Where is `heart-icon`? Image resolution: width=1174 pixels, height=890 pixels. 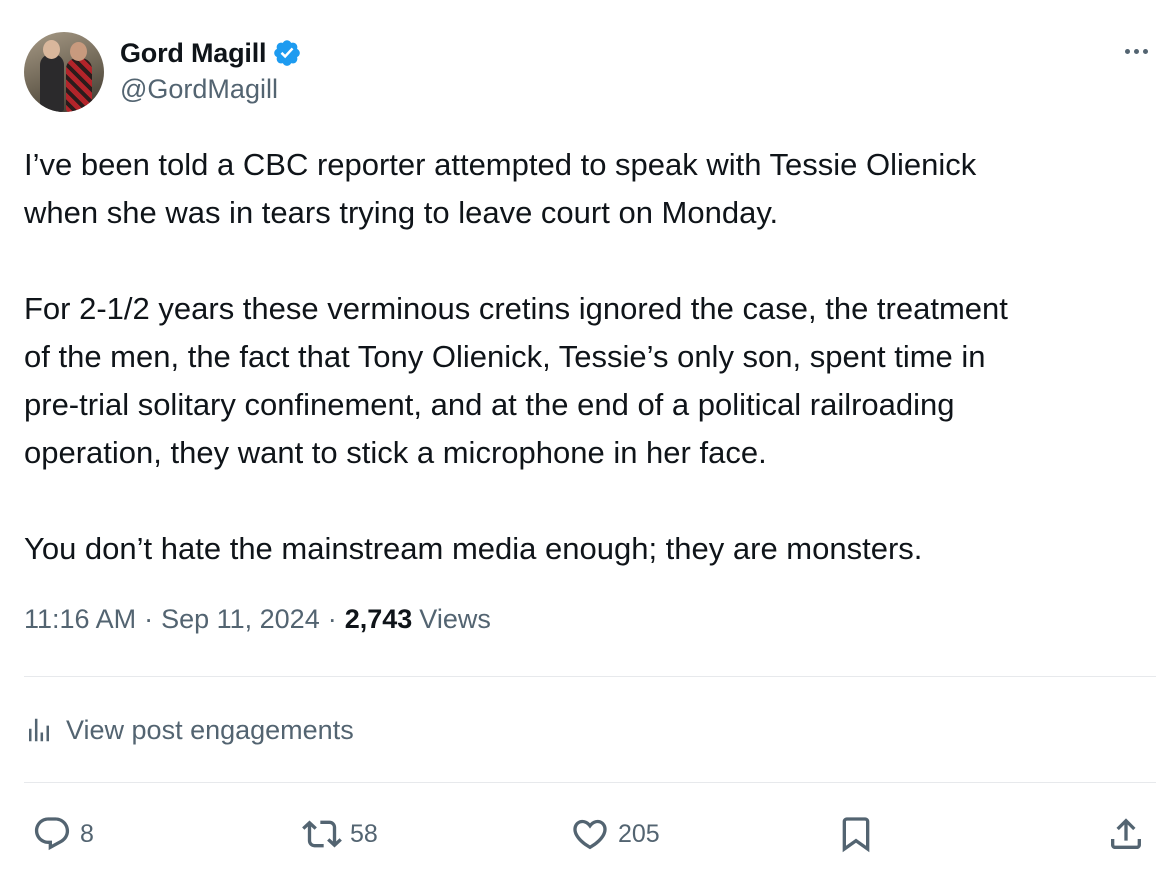 heart-icon is located at coordinates (590, 834).